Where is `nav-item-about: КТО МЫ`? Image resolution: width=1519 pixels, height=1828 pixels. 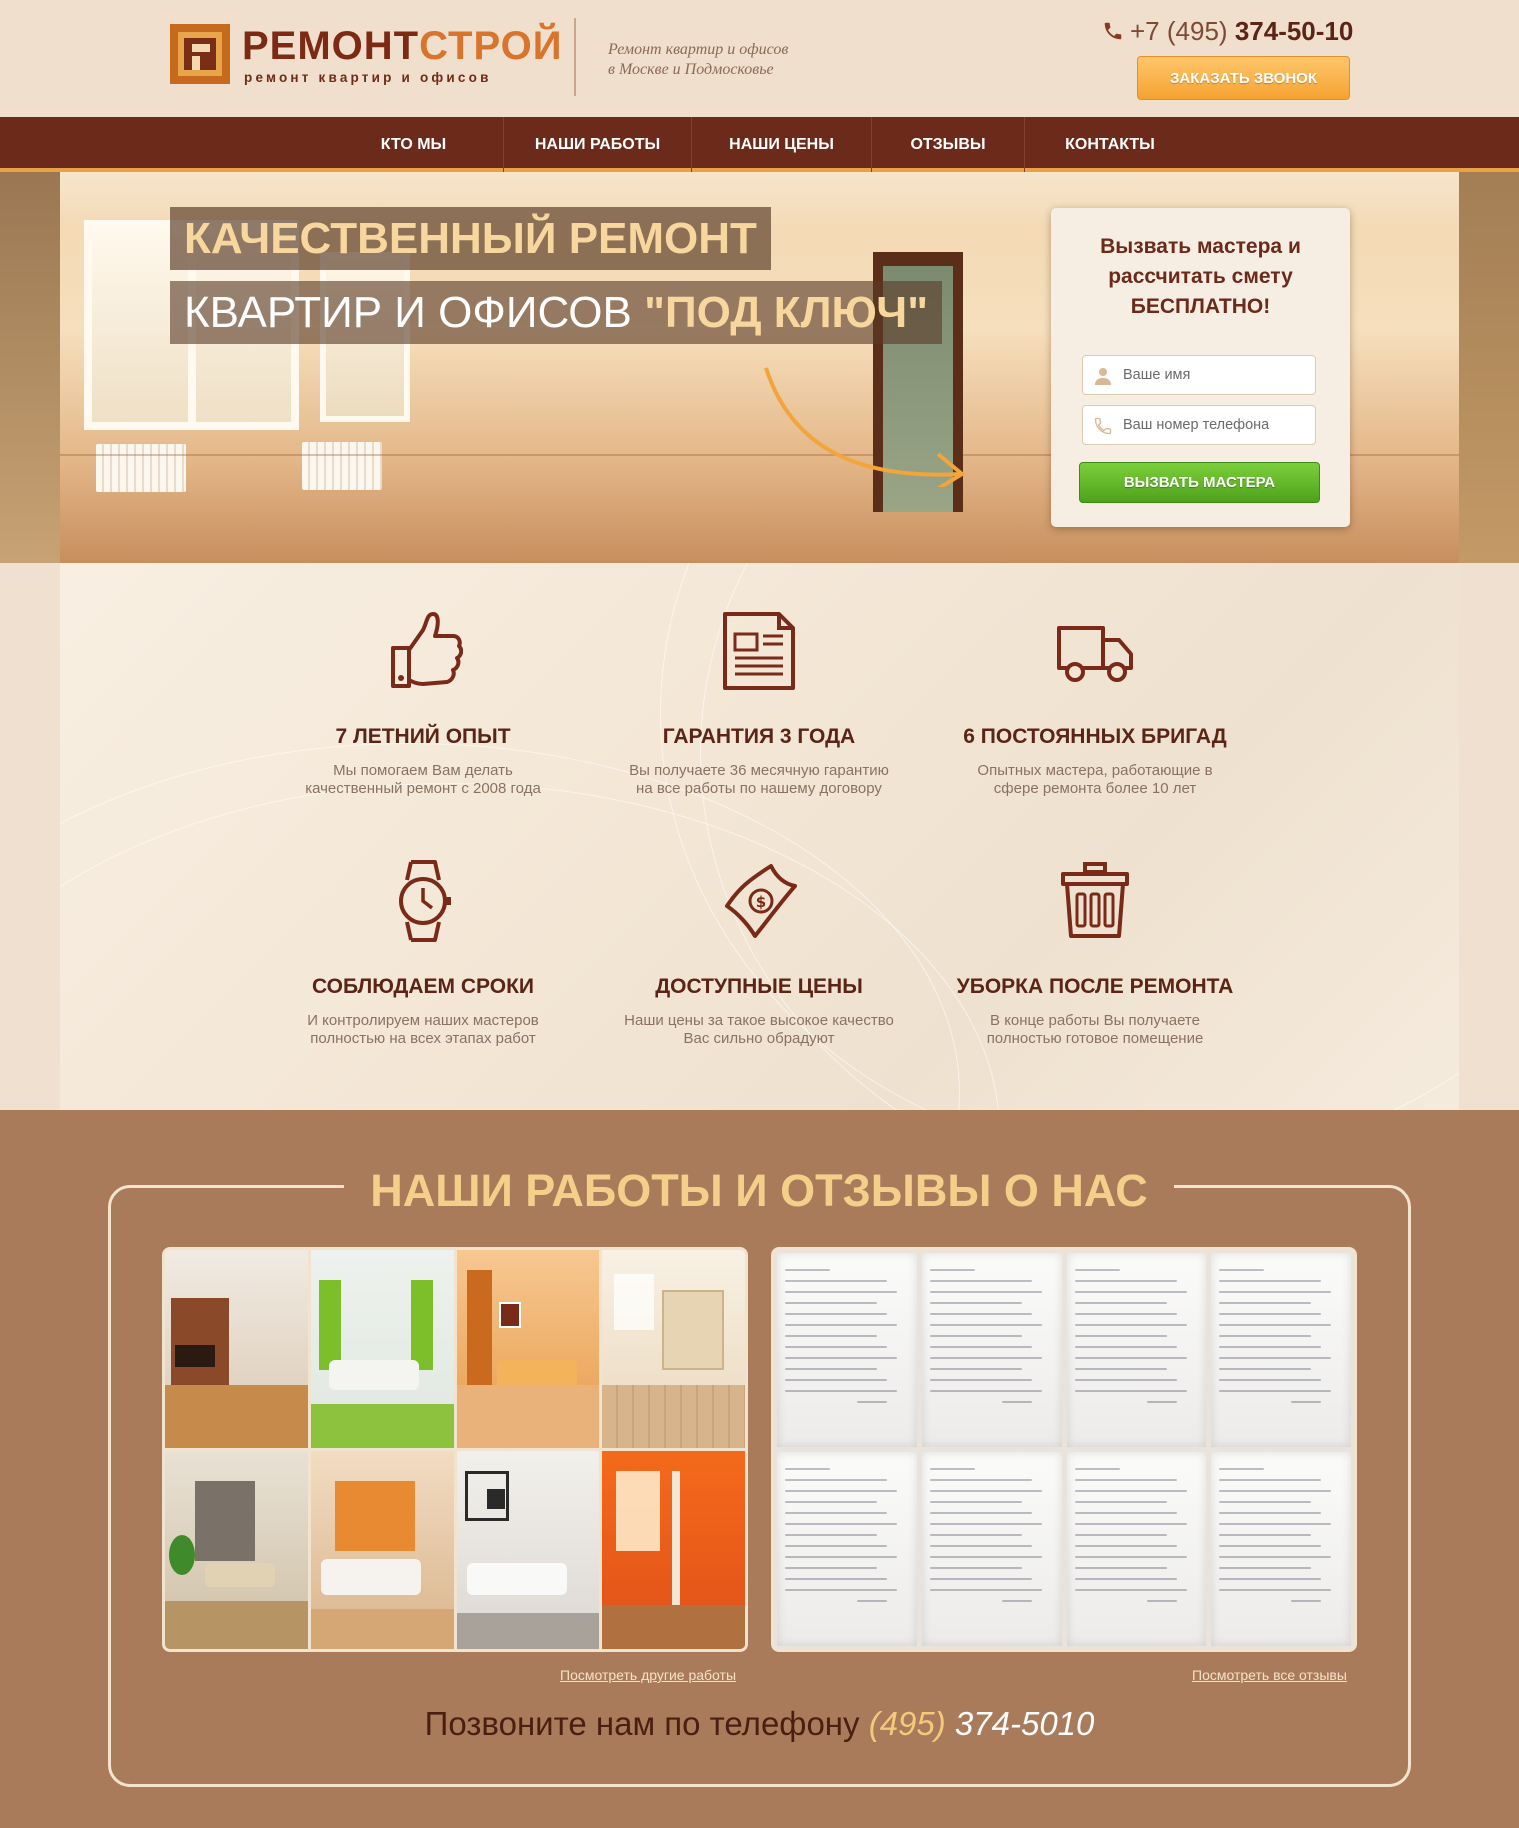 nav-item-about: КТО МЫ is located at coordinates (414, 144).